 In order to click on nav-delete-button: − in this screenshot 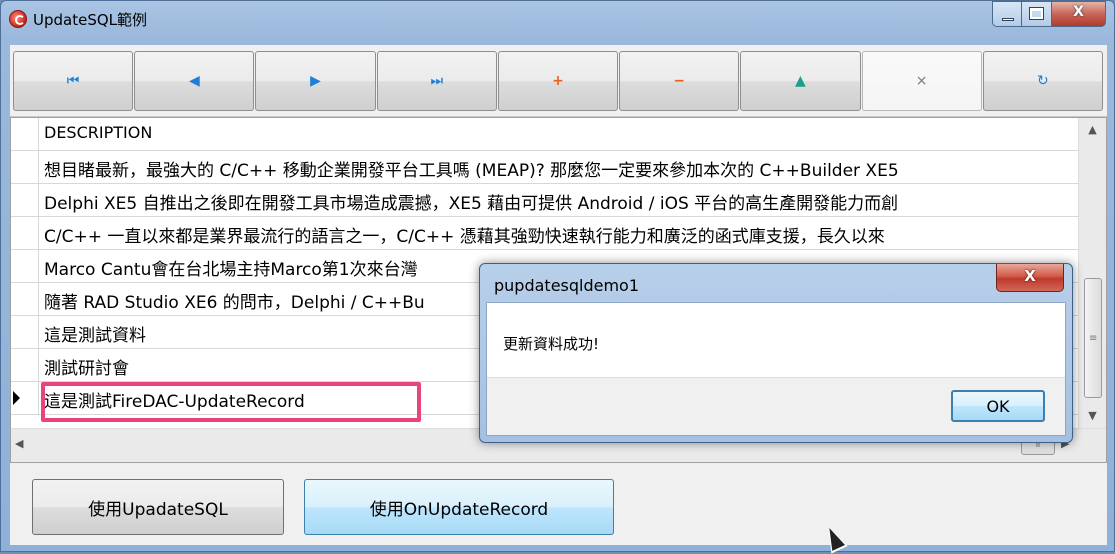, I will do `click(679, 81)`.